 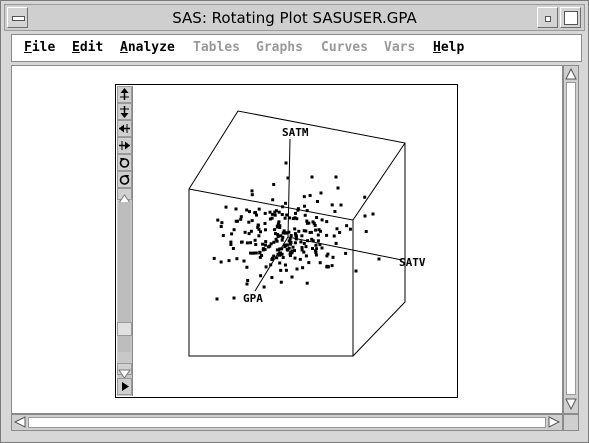 I want to click on axis-label-y: SATM, so click(x=295, y=132).